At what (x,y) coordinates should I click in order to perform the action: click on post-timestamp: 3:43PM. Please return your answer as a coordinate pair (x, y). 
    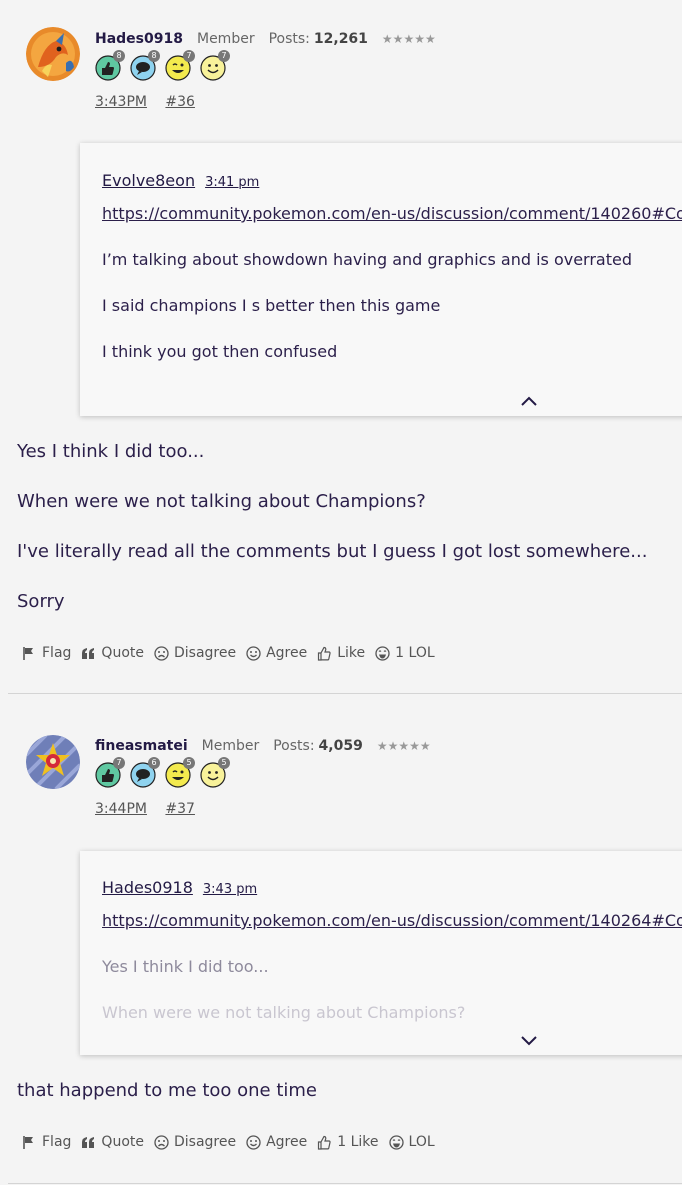
    Looking at the image, I should click on (121, 102).